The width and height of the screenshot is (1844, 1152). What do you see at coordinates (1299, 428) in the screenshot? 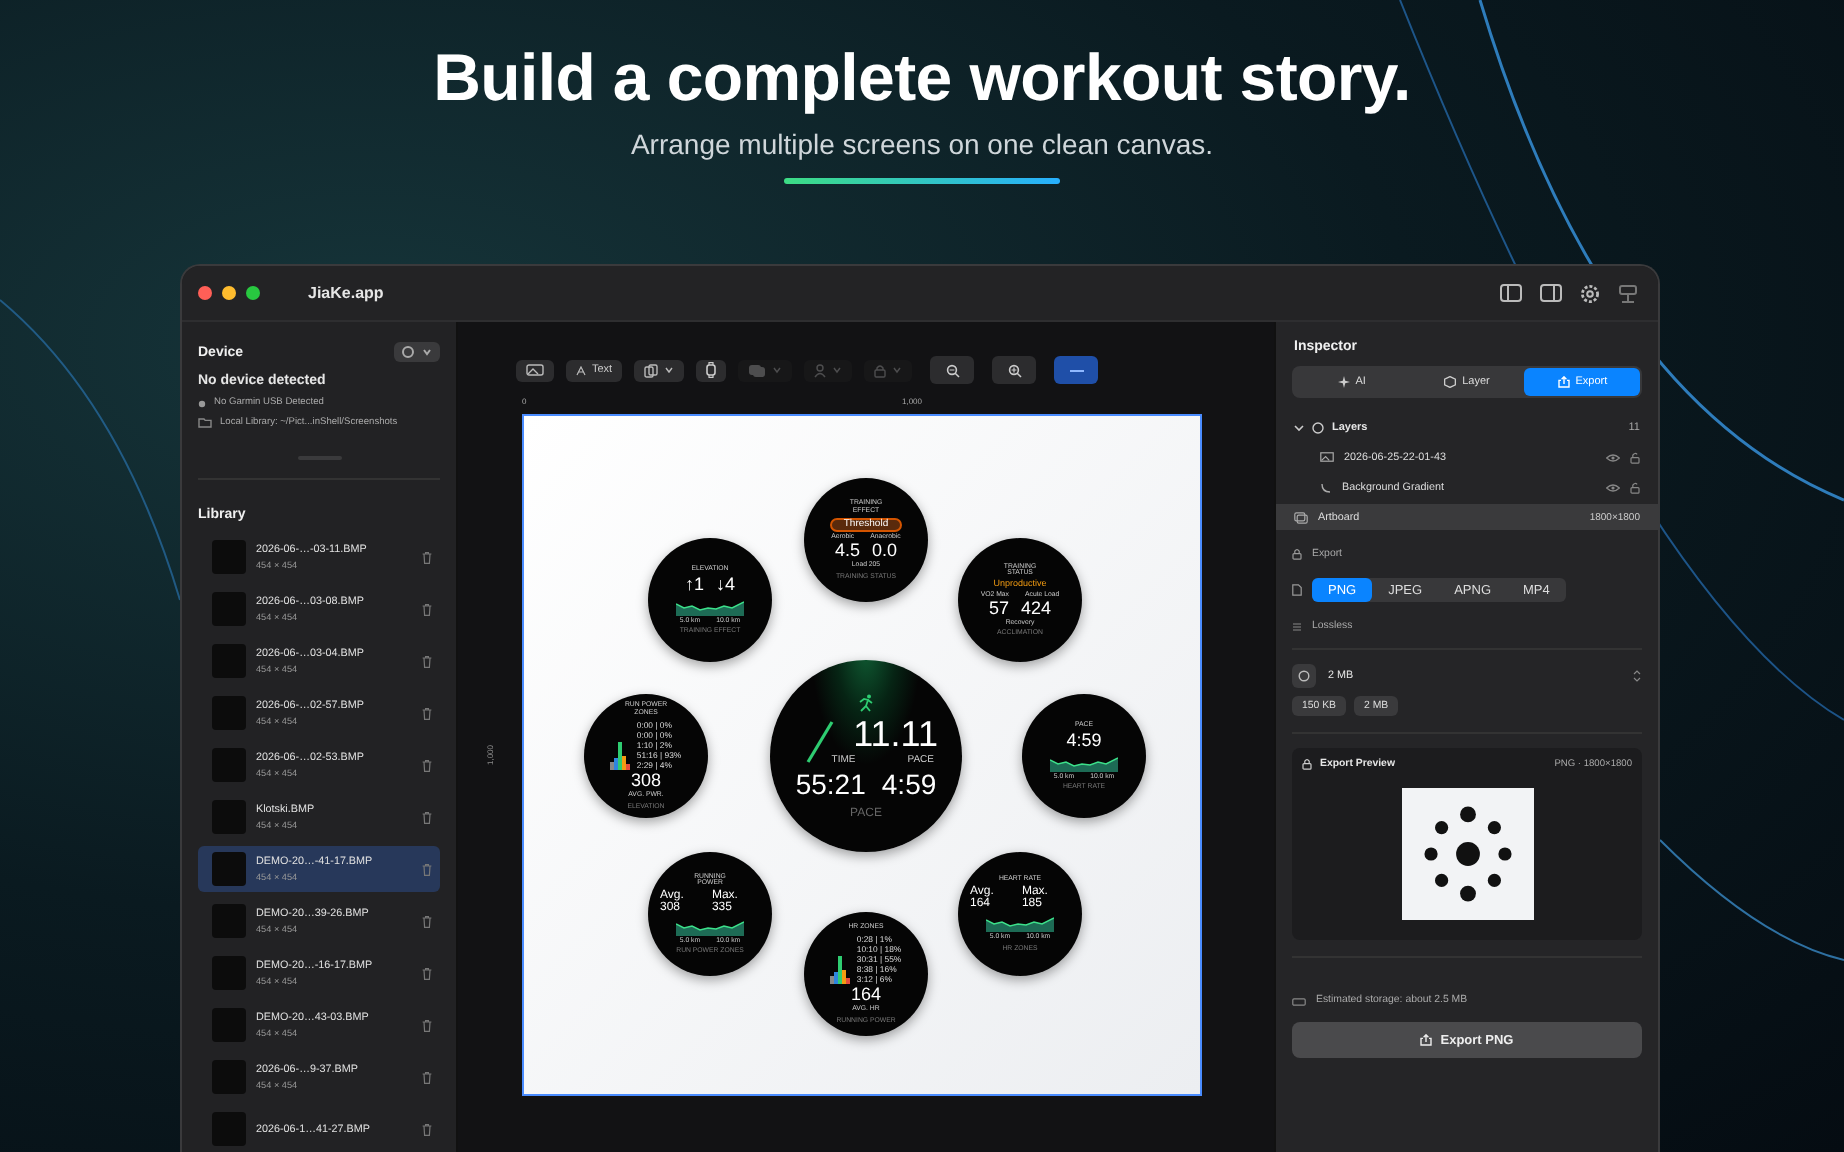
I see `chevron-icon` at bounding box center [1299, 428].